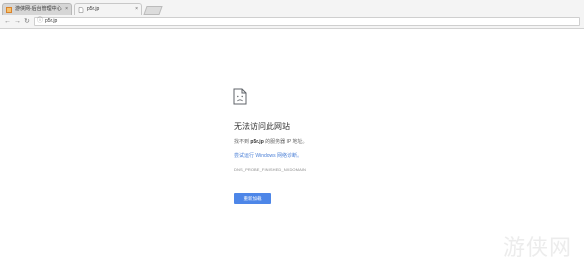 This screenshot has height=273, width=584. I want to click on sad-page-icon, so click(240, 96).